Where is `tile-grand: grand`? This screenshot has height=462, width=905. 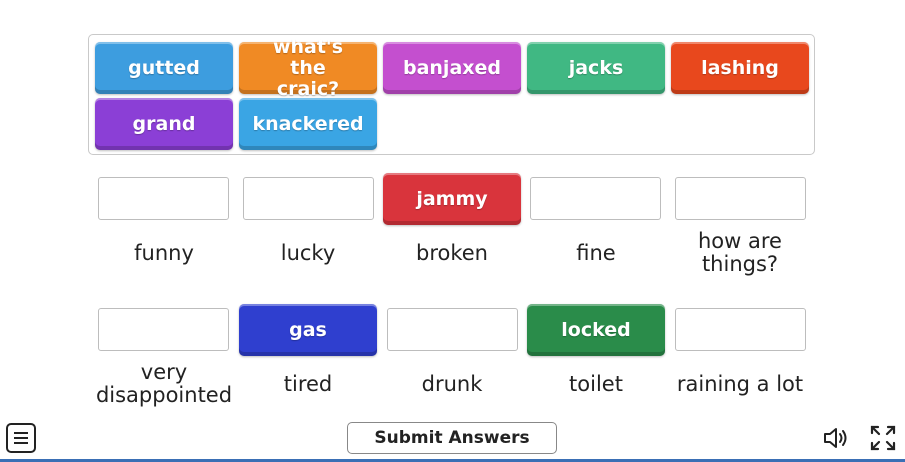
tile-grand: grand is located at coordinates (164, 124).